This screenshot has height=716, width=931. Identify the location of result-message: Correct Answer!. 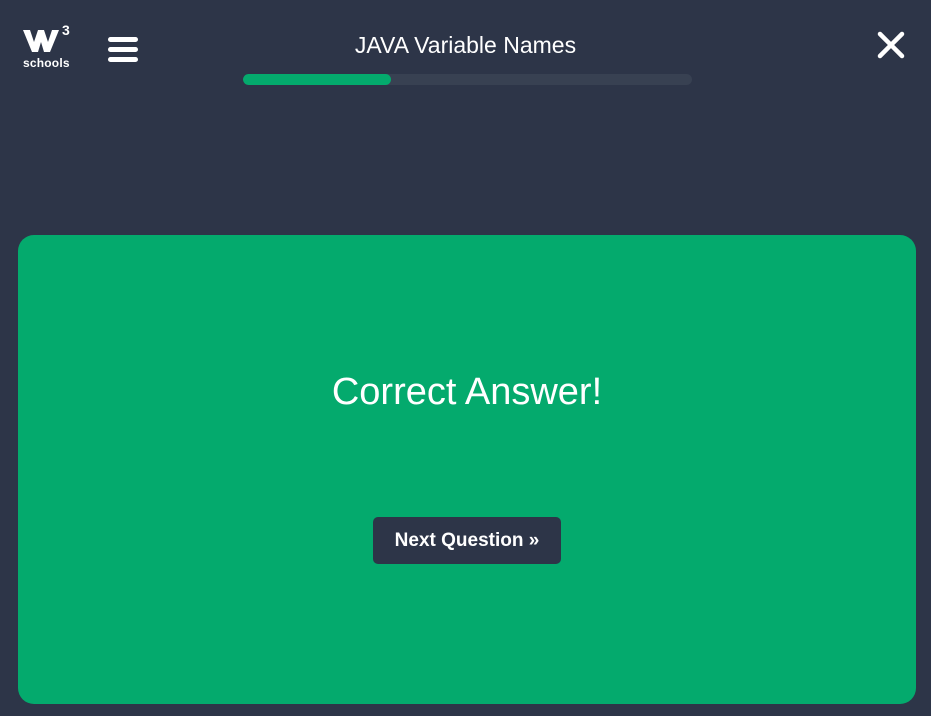
(467, 392).